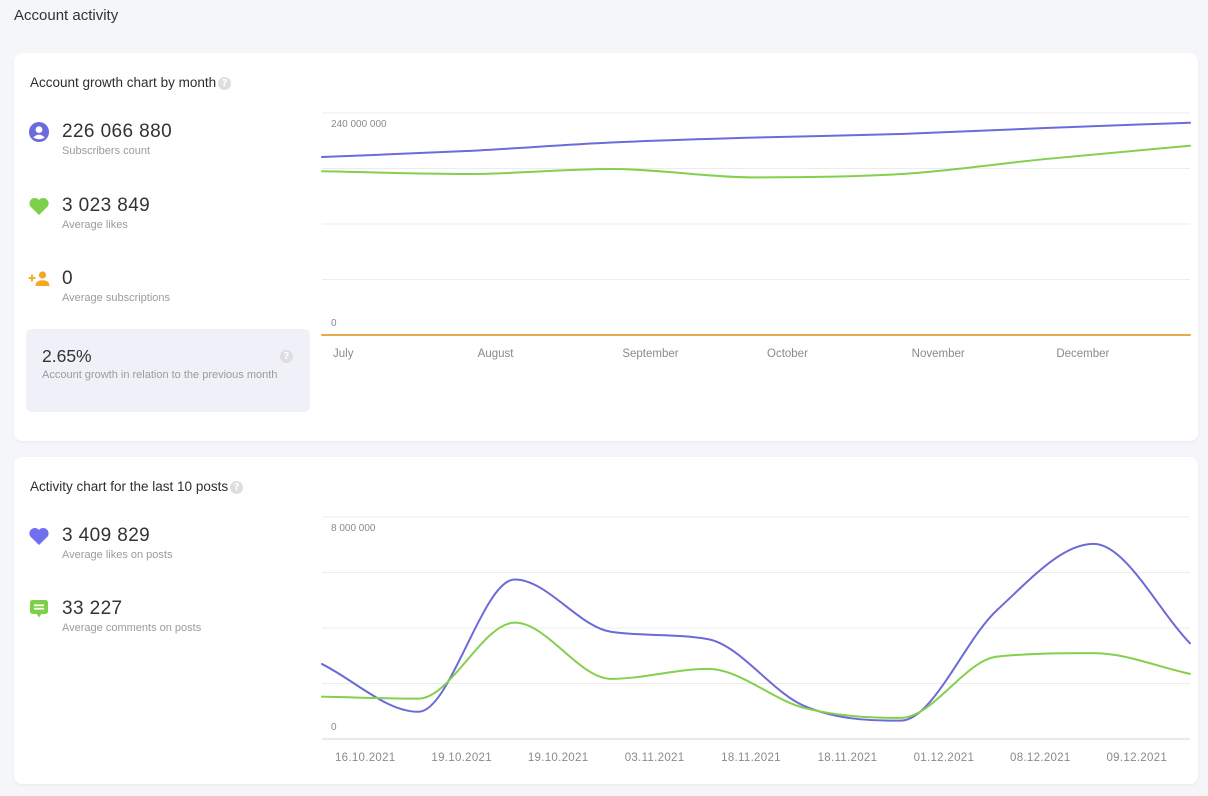 The image size is (1208, 796). What do you see at coordinates (655, 758) in the screenshot?
I see `x-tick-label: 03.11.2021` at bounding box center [655, 758].